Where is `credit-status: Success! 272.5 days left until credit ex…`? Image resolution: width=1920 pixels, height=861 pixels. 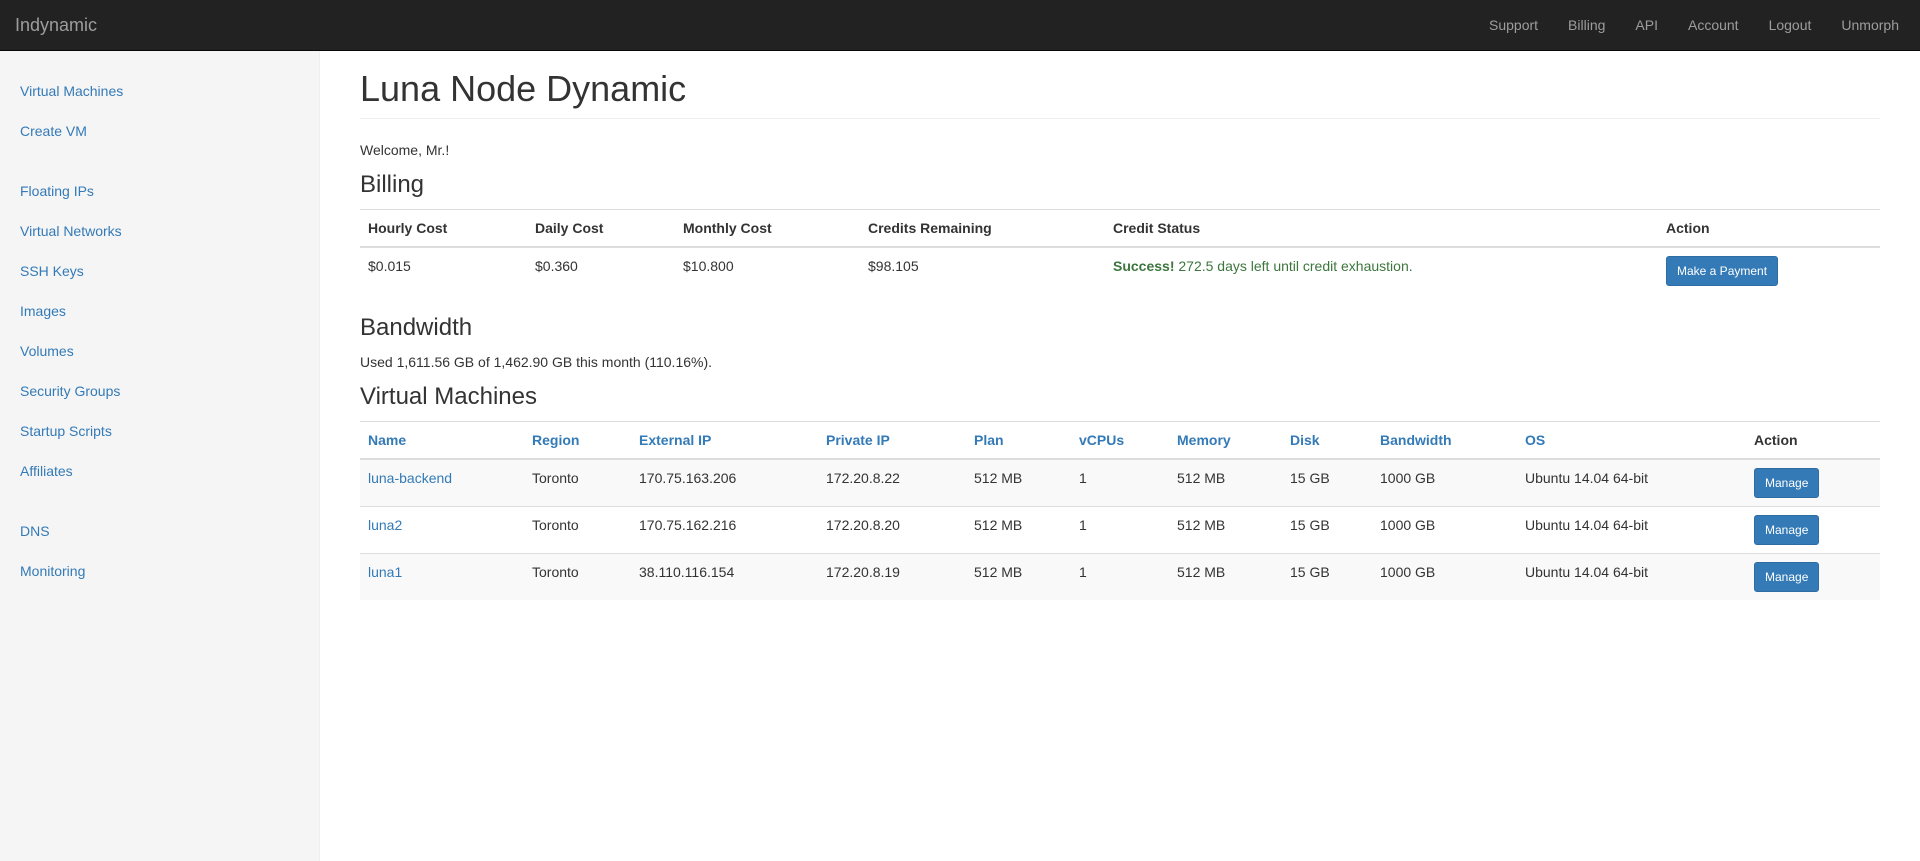
credit-status: Success! 272.5 days left until credit ex… is located at coordinates (1381, 270).